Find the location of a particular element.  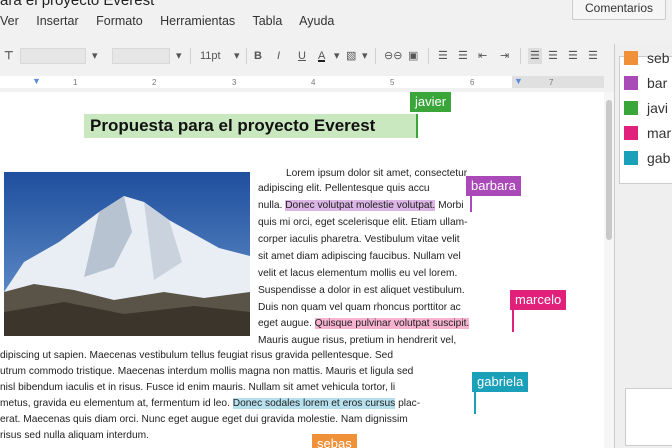

link-icon: ⊖⊖ is located at coordinates (393, 56).